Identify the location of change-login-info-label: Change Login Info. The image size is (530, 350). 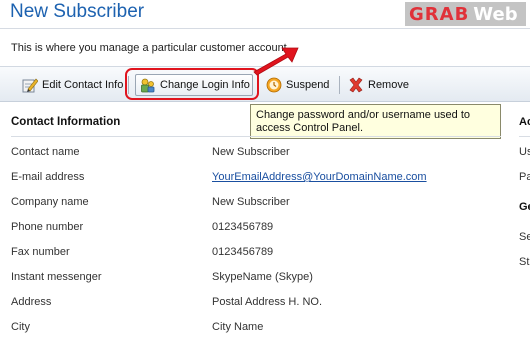
(205, 85).